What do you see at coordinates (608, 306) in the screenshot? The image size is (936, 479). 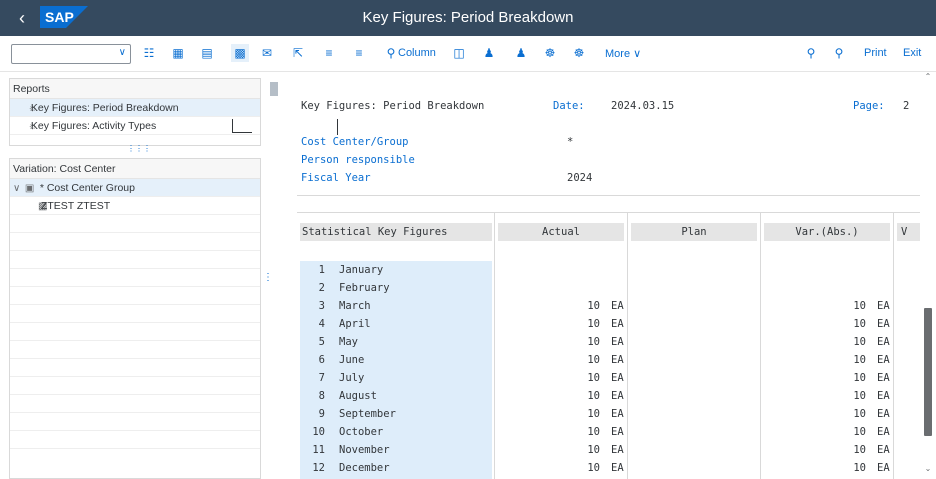 I see `table-row: 3 March 10 EA 10 EA` at bounding box center [608, 306].